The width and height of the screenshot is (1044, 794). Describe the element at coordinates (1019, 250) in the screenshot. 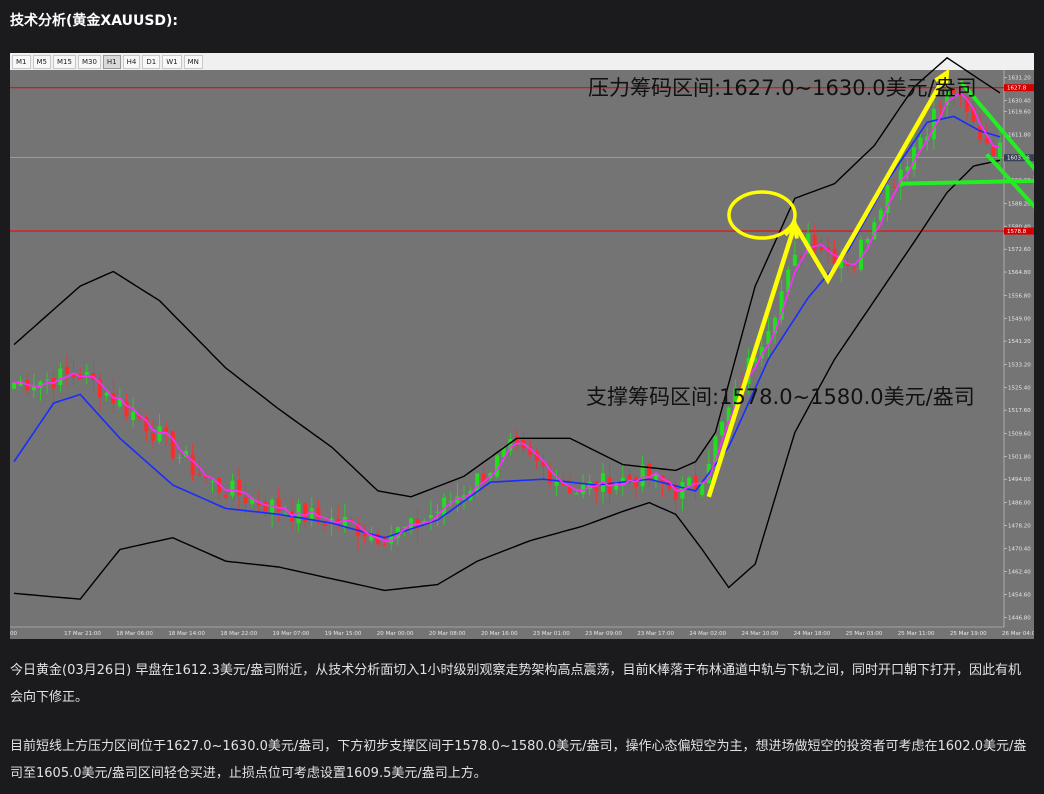

I see `y-tick-label: 1572.60` at that location.